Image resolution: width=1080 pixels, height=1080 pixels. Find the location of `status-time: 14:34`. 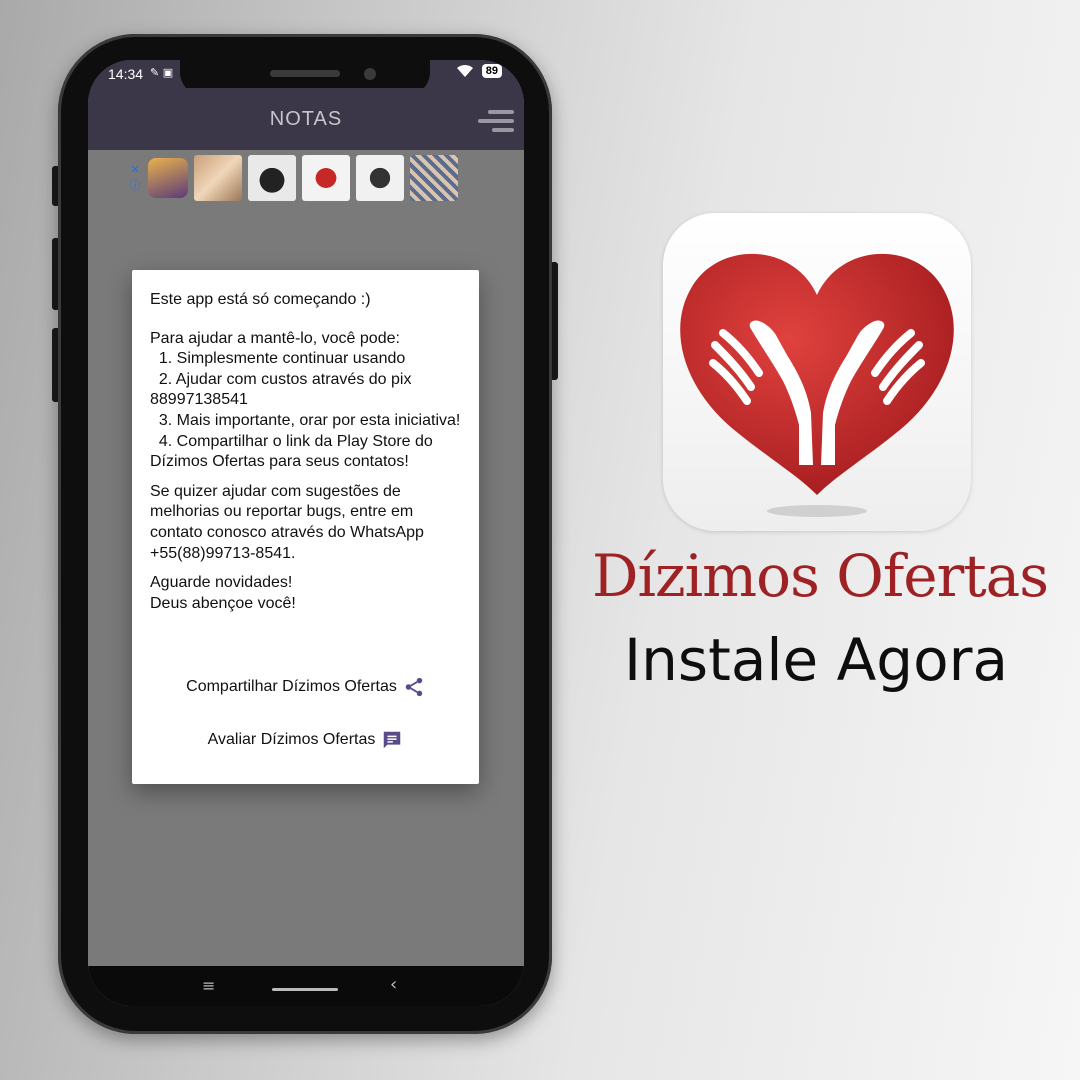

status-time: 14:34 is located at coordinates (126, 74).